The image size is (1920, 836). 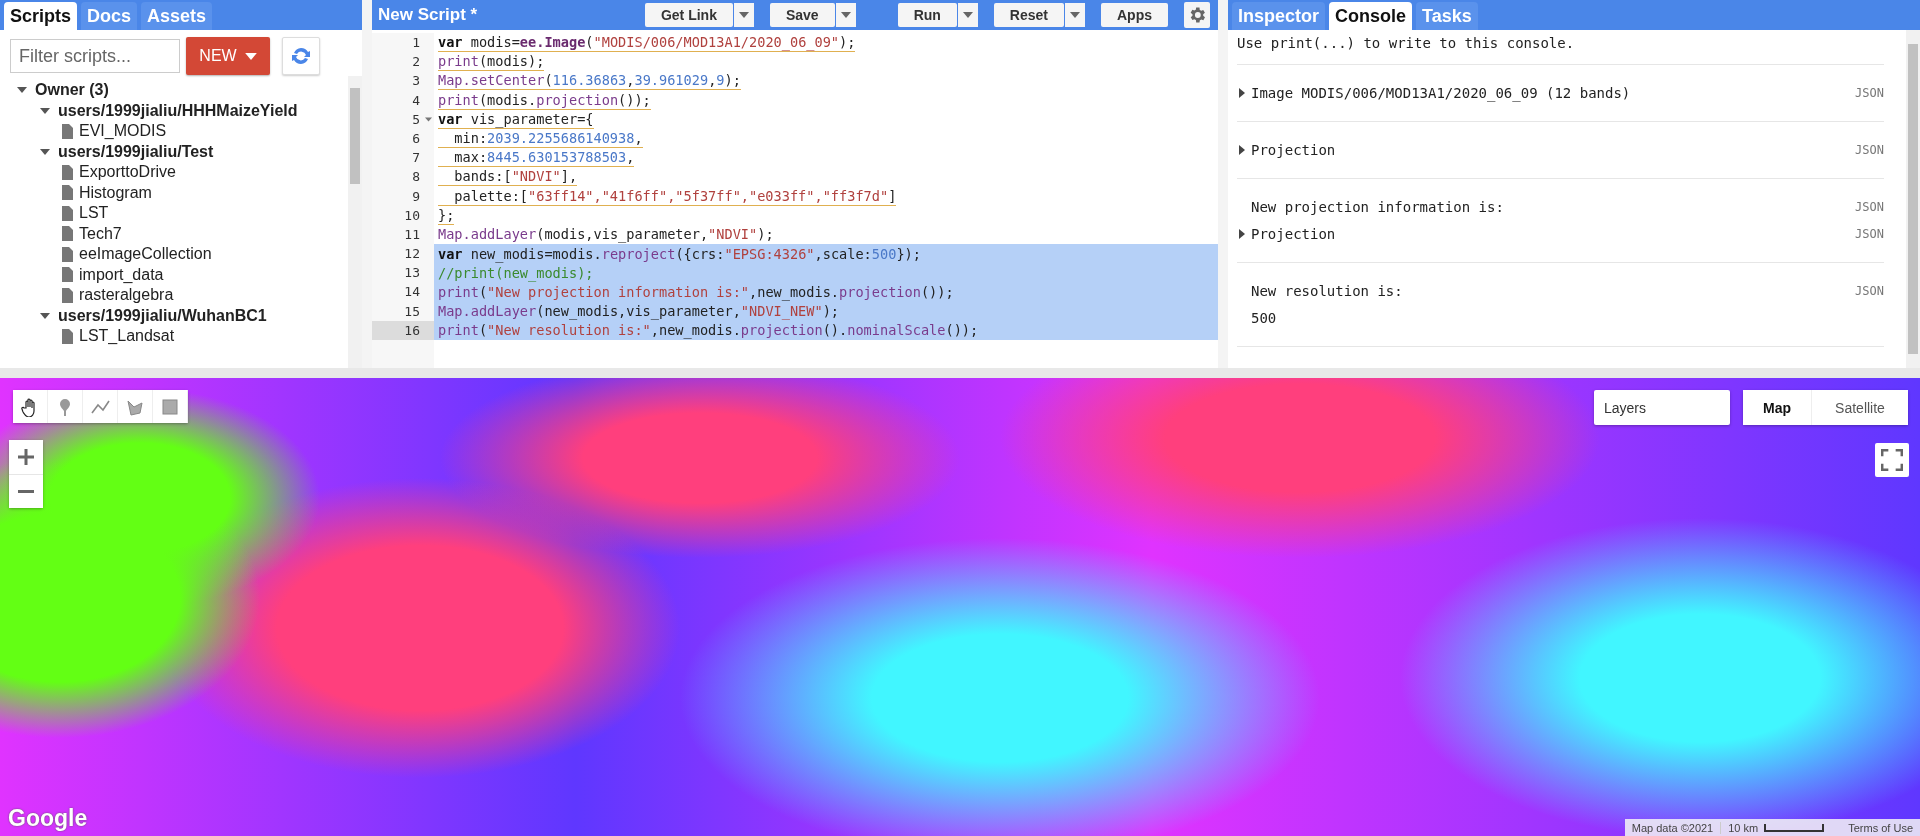 I want to click on zoom-in-button, so click(x=26, y=457).